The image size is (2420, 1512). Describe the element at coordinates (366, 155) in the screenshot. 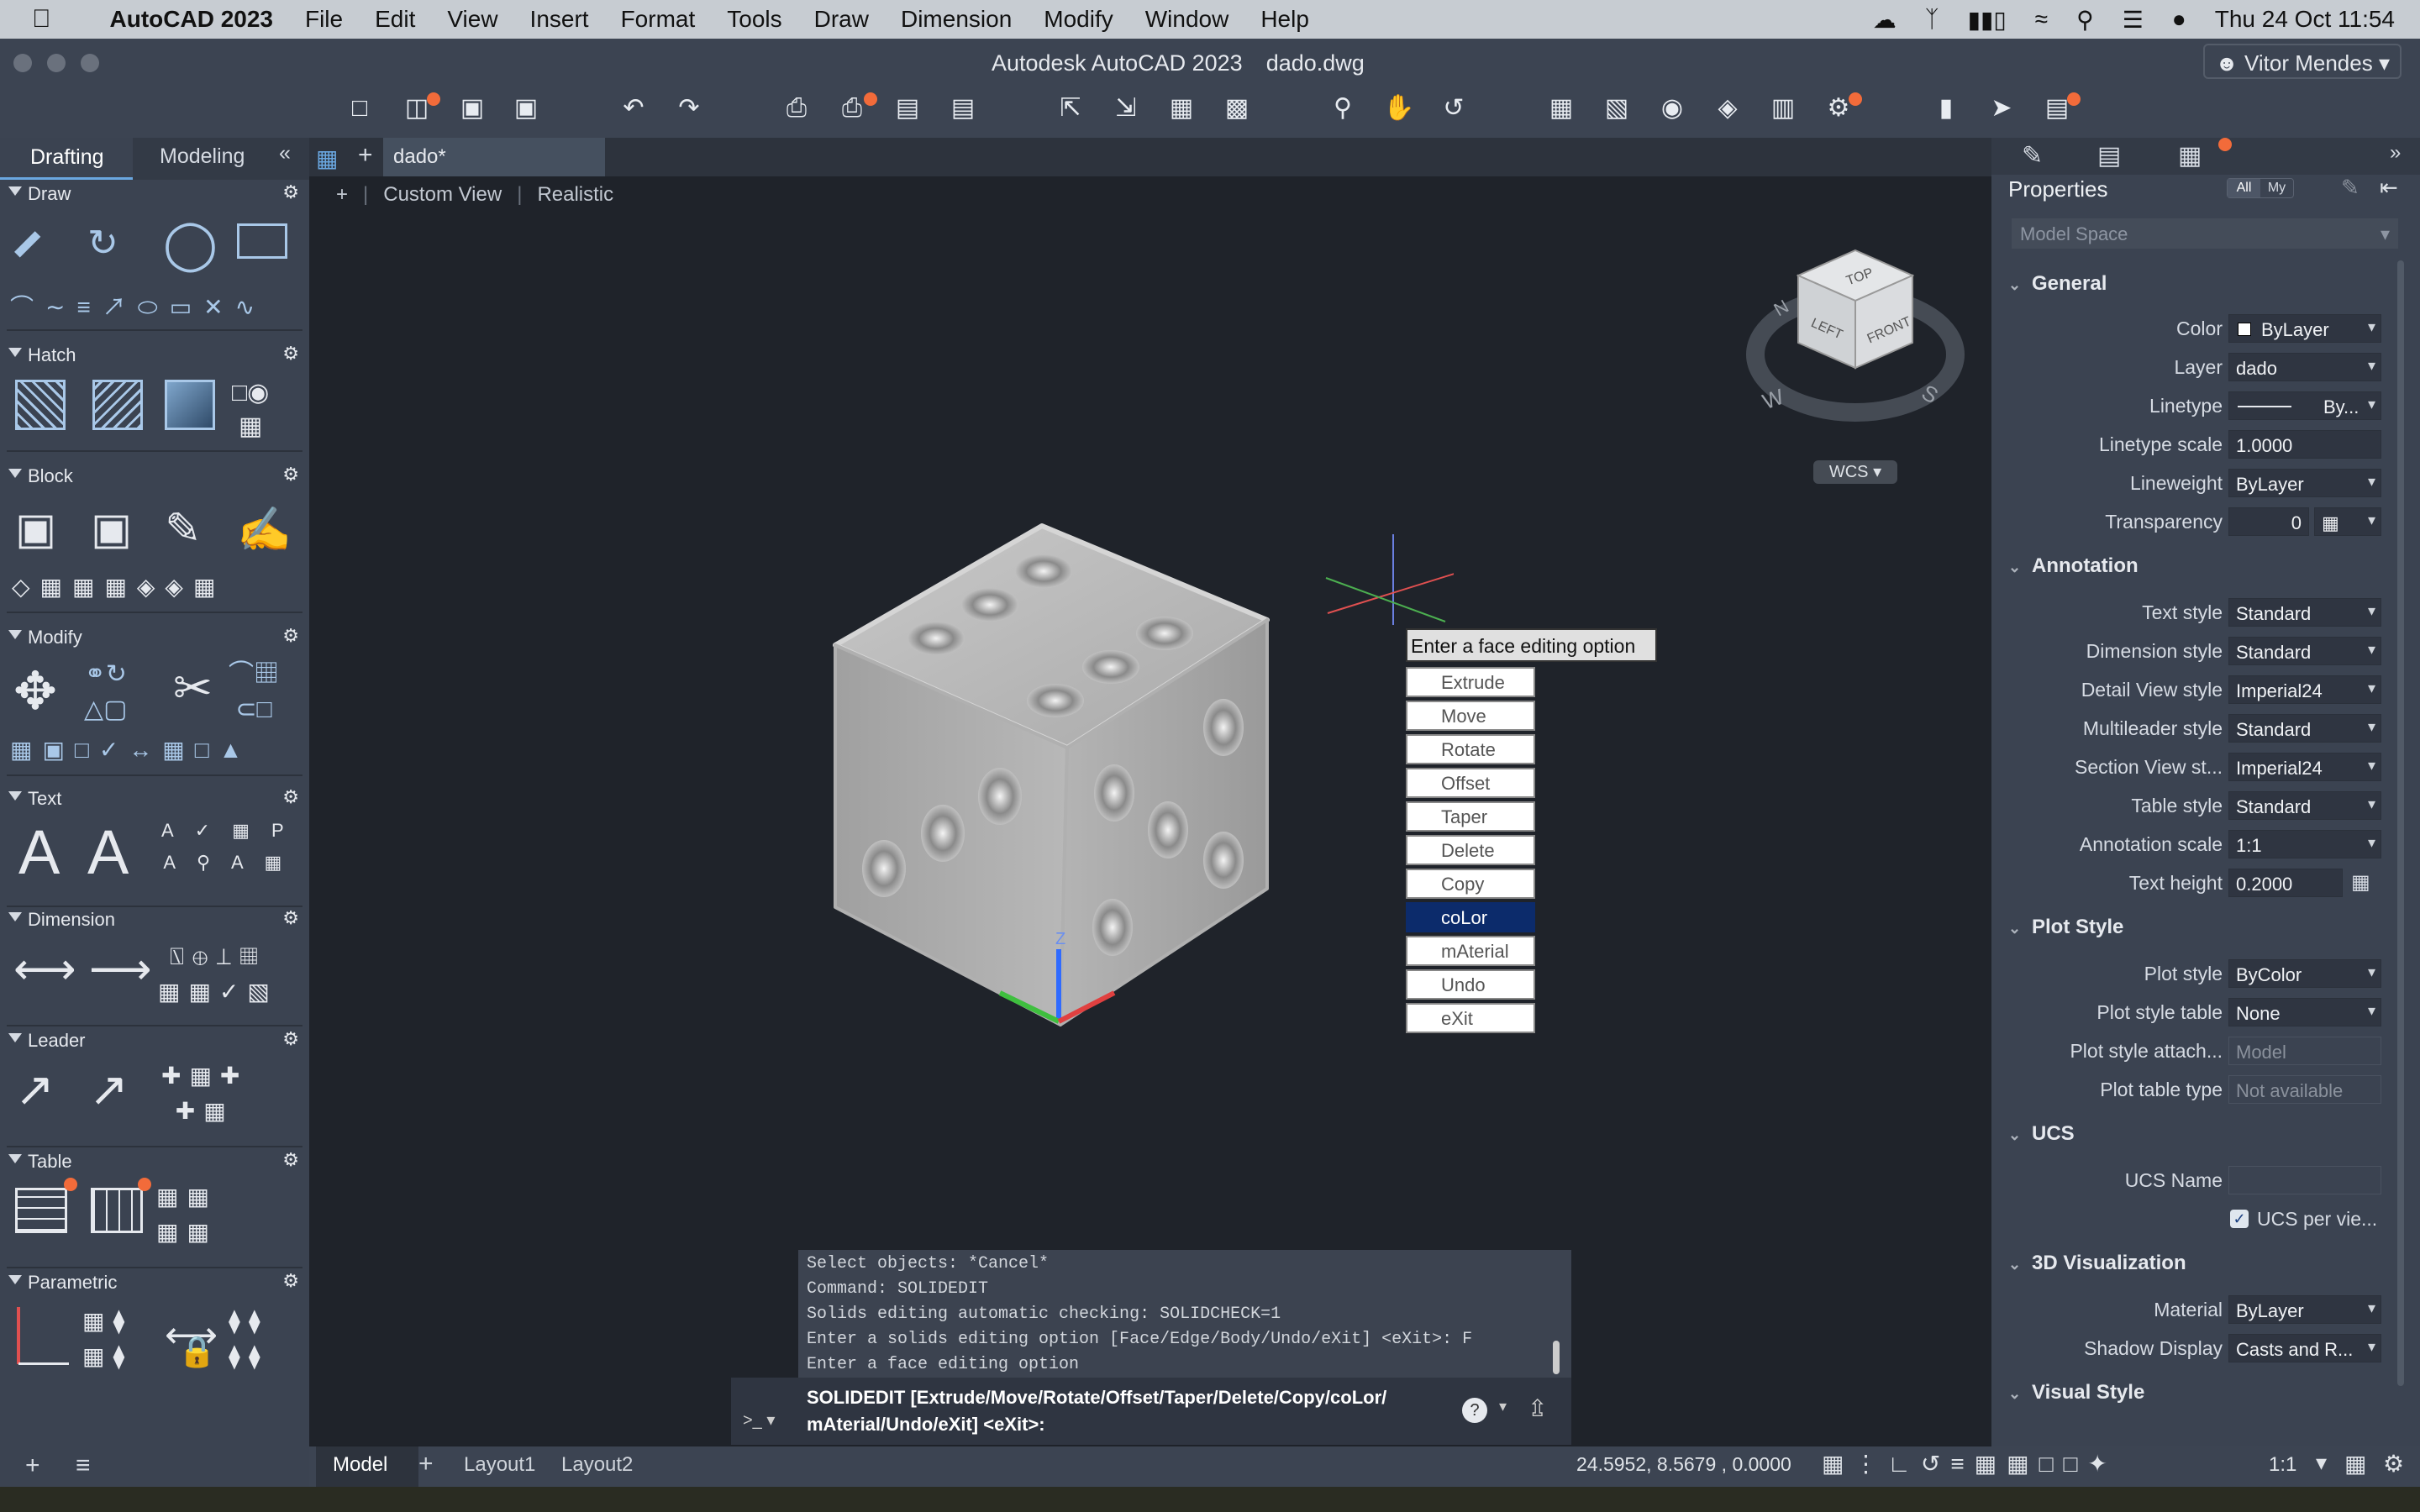

I see `new-tab-icon: +` at that location.